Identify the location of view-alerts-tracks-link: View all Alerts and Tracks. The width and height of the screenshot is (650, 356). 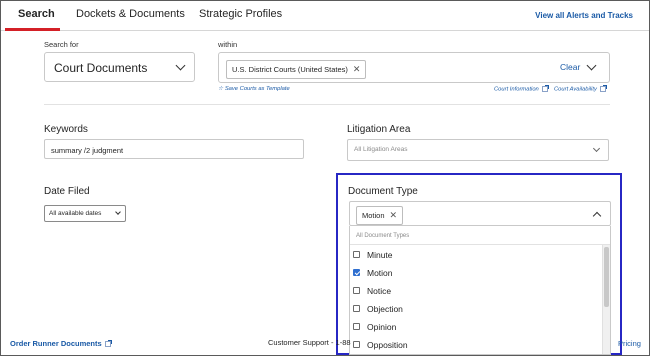
(584, 15).